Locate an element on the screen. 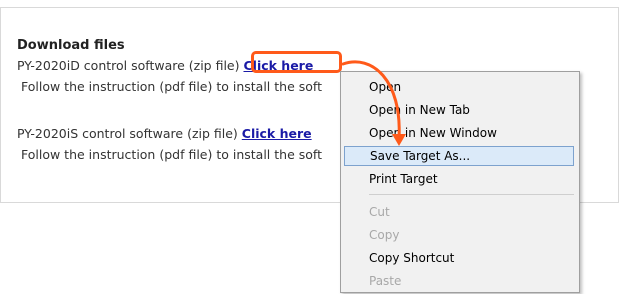 This screenshot has width=620, height=294. menu-item-paste: Paste is located at coordinates (385, 281).